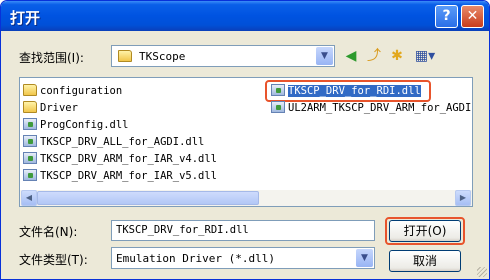 This screenshot has height=280, width=490. Describe the element at coordinates (354, 91) in the screenshot. I see `file-name: TKSCP_DRV_for_RDI.dll` at that location.